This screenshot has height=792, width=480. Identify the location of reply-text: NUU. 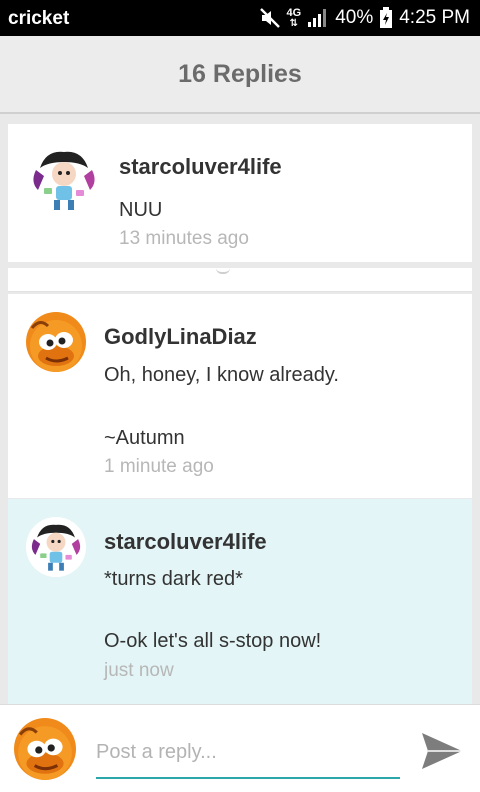
(141, 210).